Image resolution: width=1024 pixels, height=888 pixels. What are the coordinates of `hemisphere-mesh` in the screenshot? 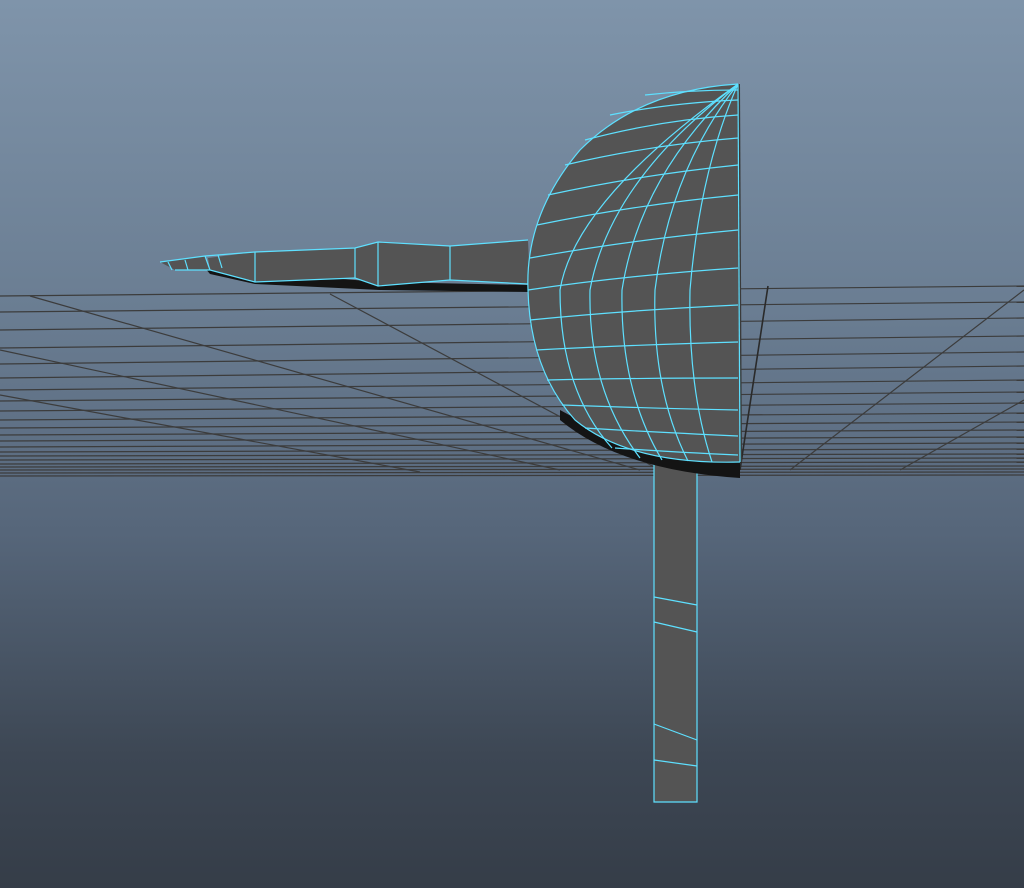 It's located at (634, 280).